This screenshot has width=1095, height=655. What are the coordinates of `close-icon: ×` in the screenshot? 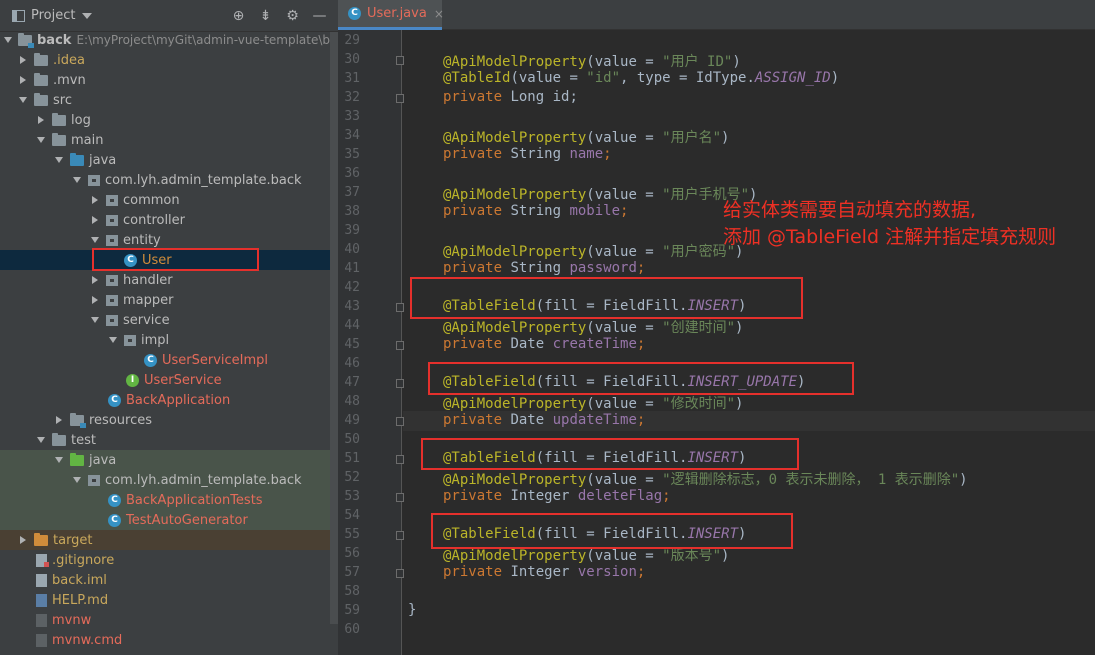 It's located at (439, 14).